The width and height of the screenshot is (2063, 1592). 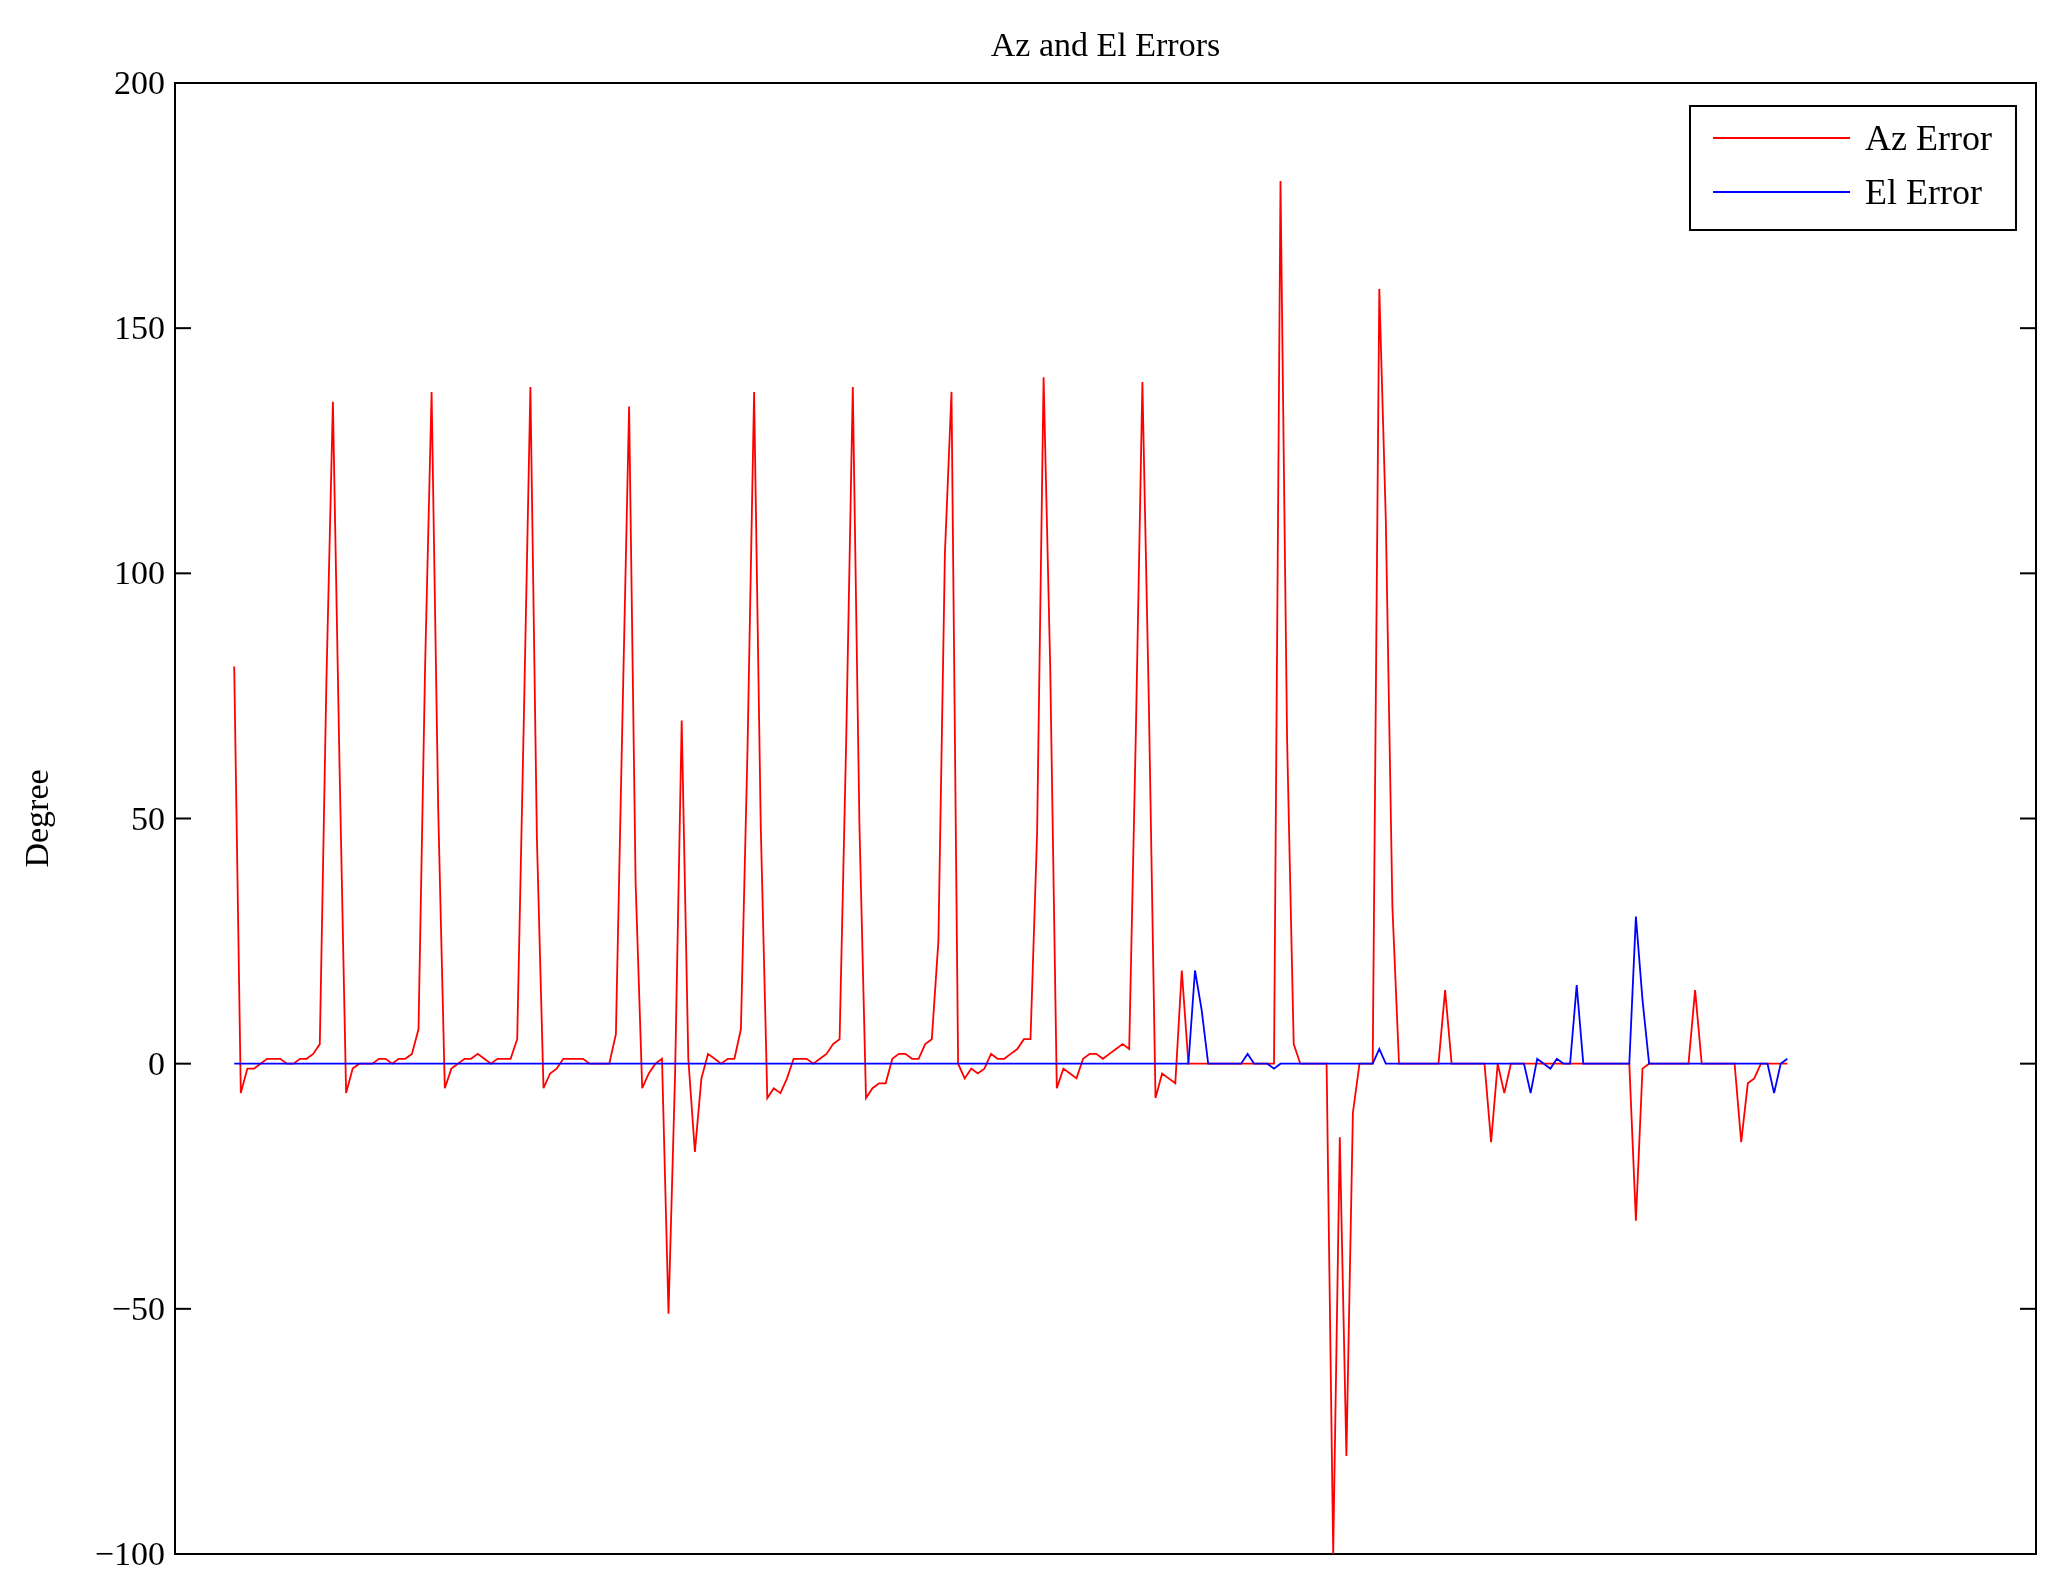 What do you see at coordinates (129, 1553) in the screenshot?
I see `y-tick-label: −100` at bounding box center [129, 1553].